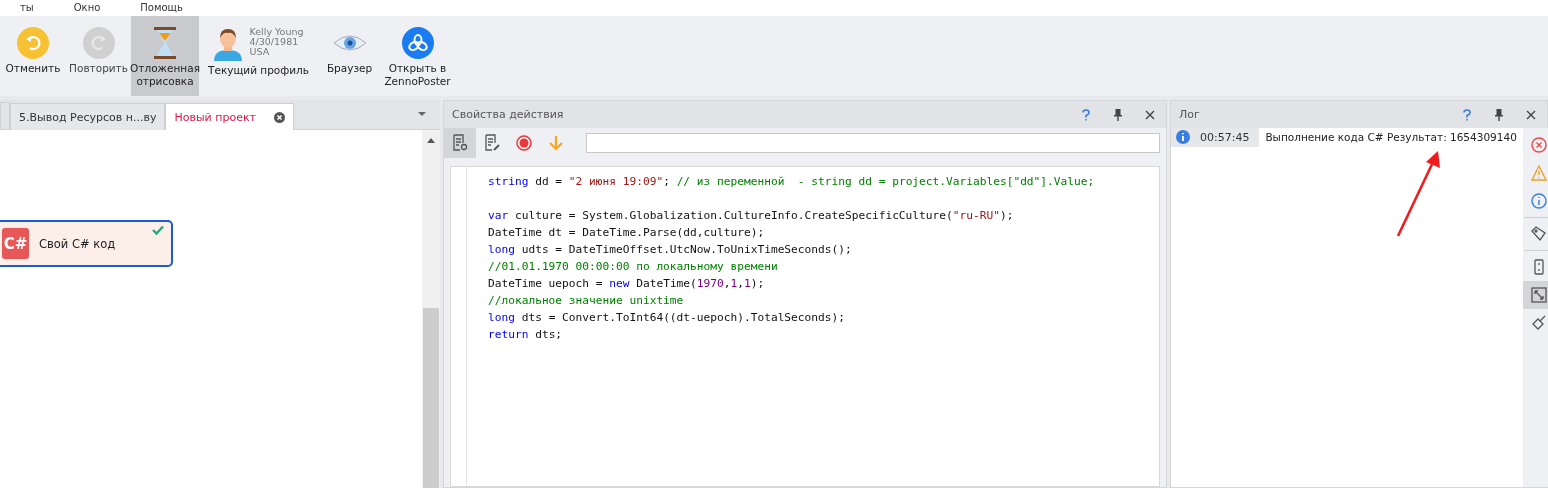 This screenshot has width=1548, height=488. I want to click on code-line: long udts = DateTimeOffset.UtcNow.ToUnixTimeSeconds();, so click(670, 250).